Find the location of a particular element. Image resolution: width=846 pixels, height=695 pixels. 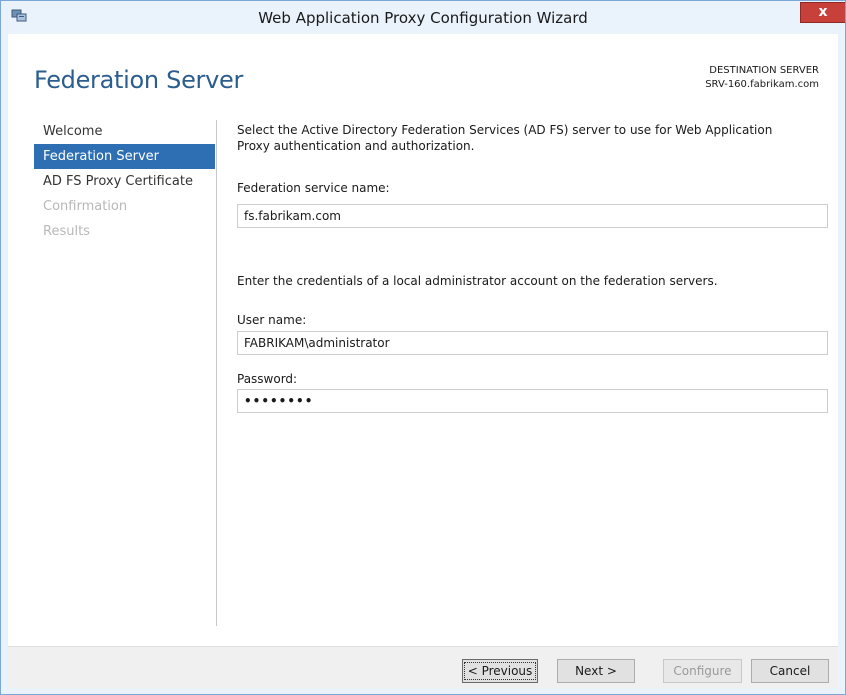

nav-item-adfs-proxy-certificate: AD FS Proxy Certificate is located at coordinates (124, 181).